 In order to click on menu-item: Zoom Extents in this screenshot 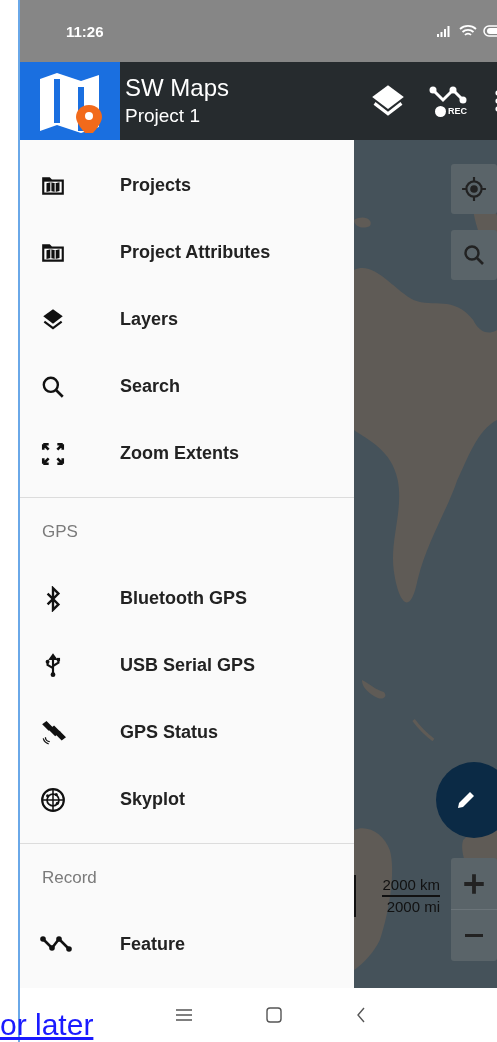, I will do `click(187, 453)`.